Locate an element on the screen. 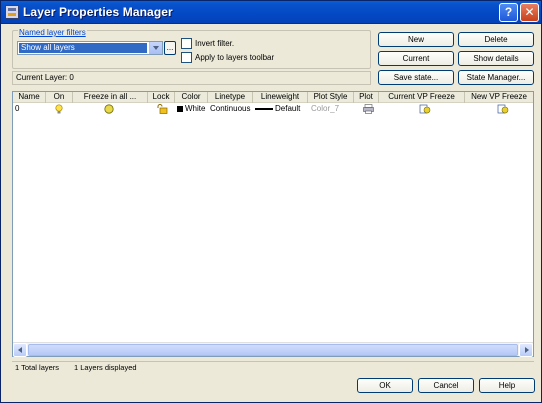 The width and height of the screenshot is (542, 403). col-header-name: Name is located at coordinates (29, 97).